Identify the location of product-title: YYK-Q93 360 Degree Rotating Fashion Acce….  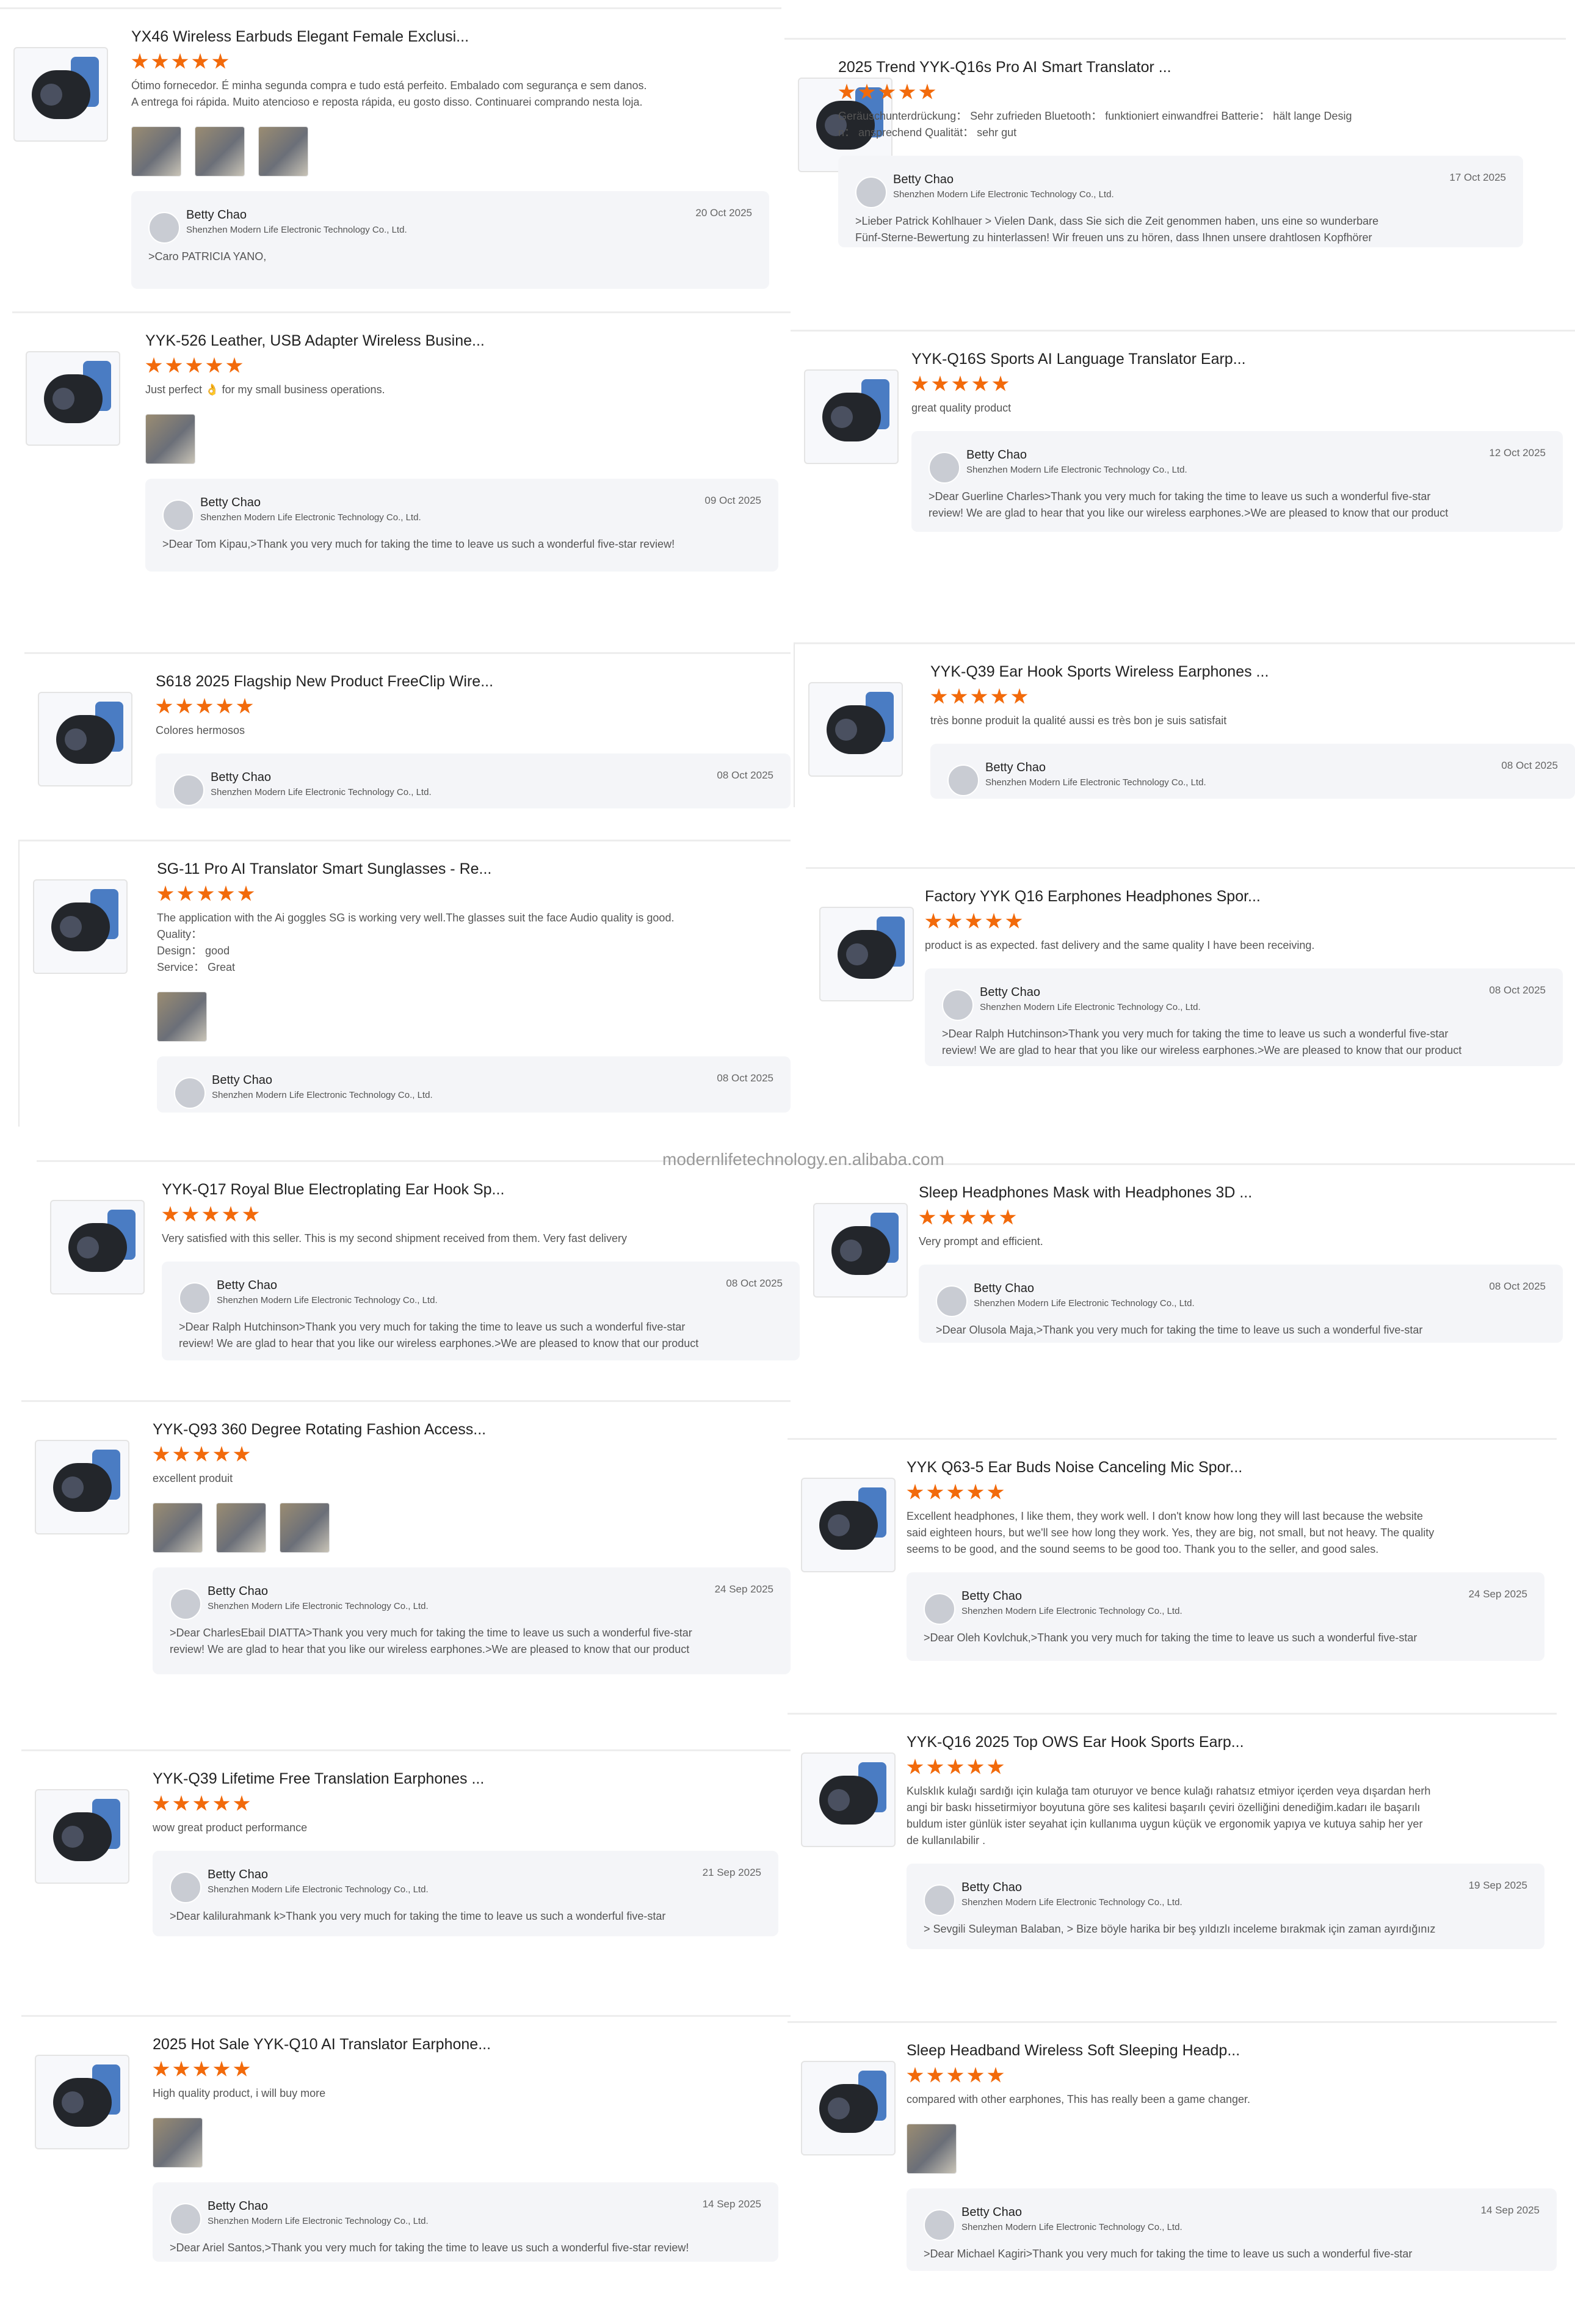
(472, 1429).